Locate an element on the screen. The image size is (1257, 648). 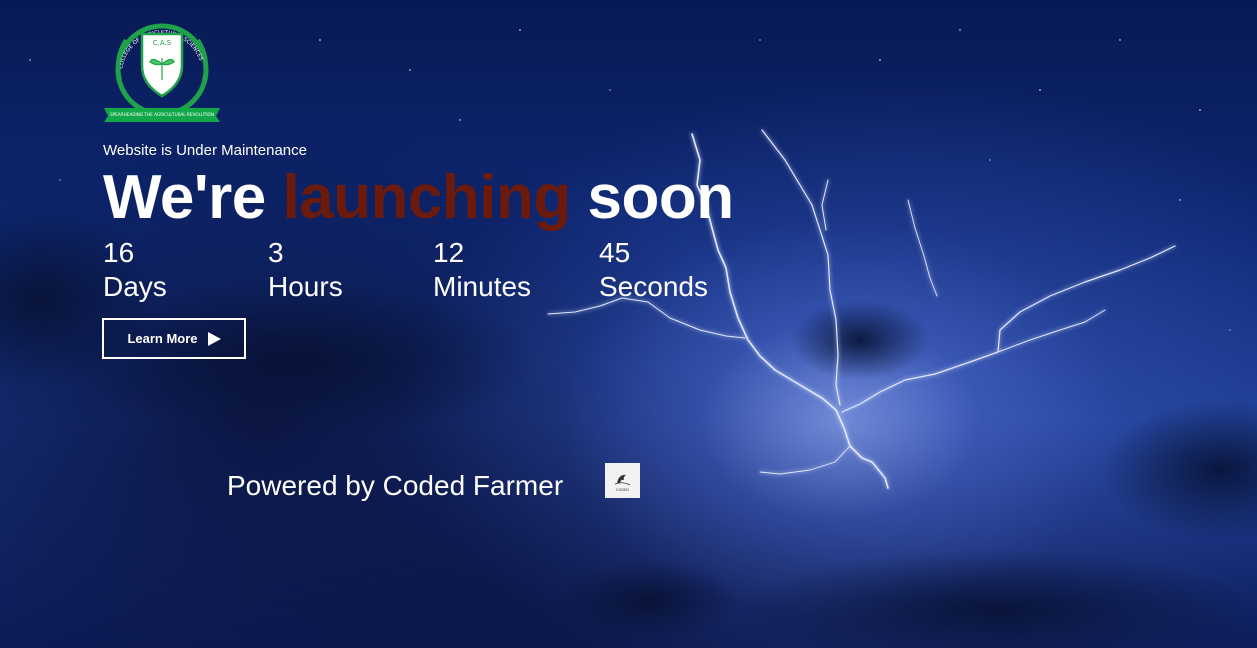
learn-more-button: Learn More is located at coordinates (174, 338).